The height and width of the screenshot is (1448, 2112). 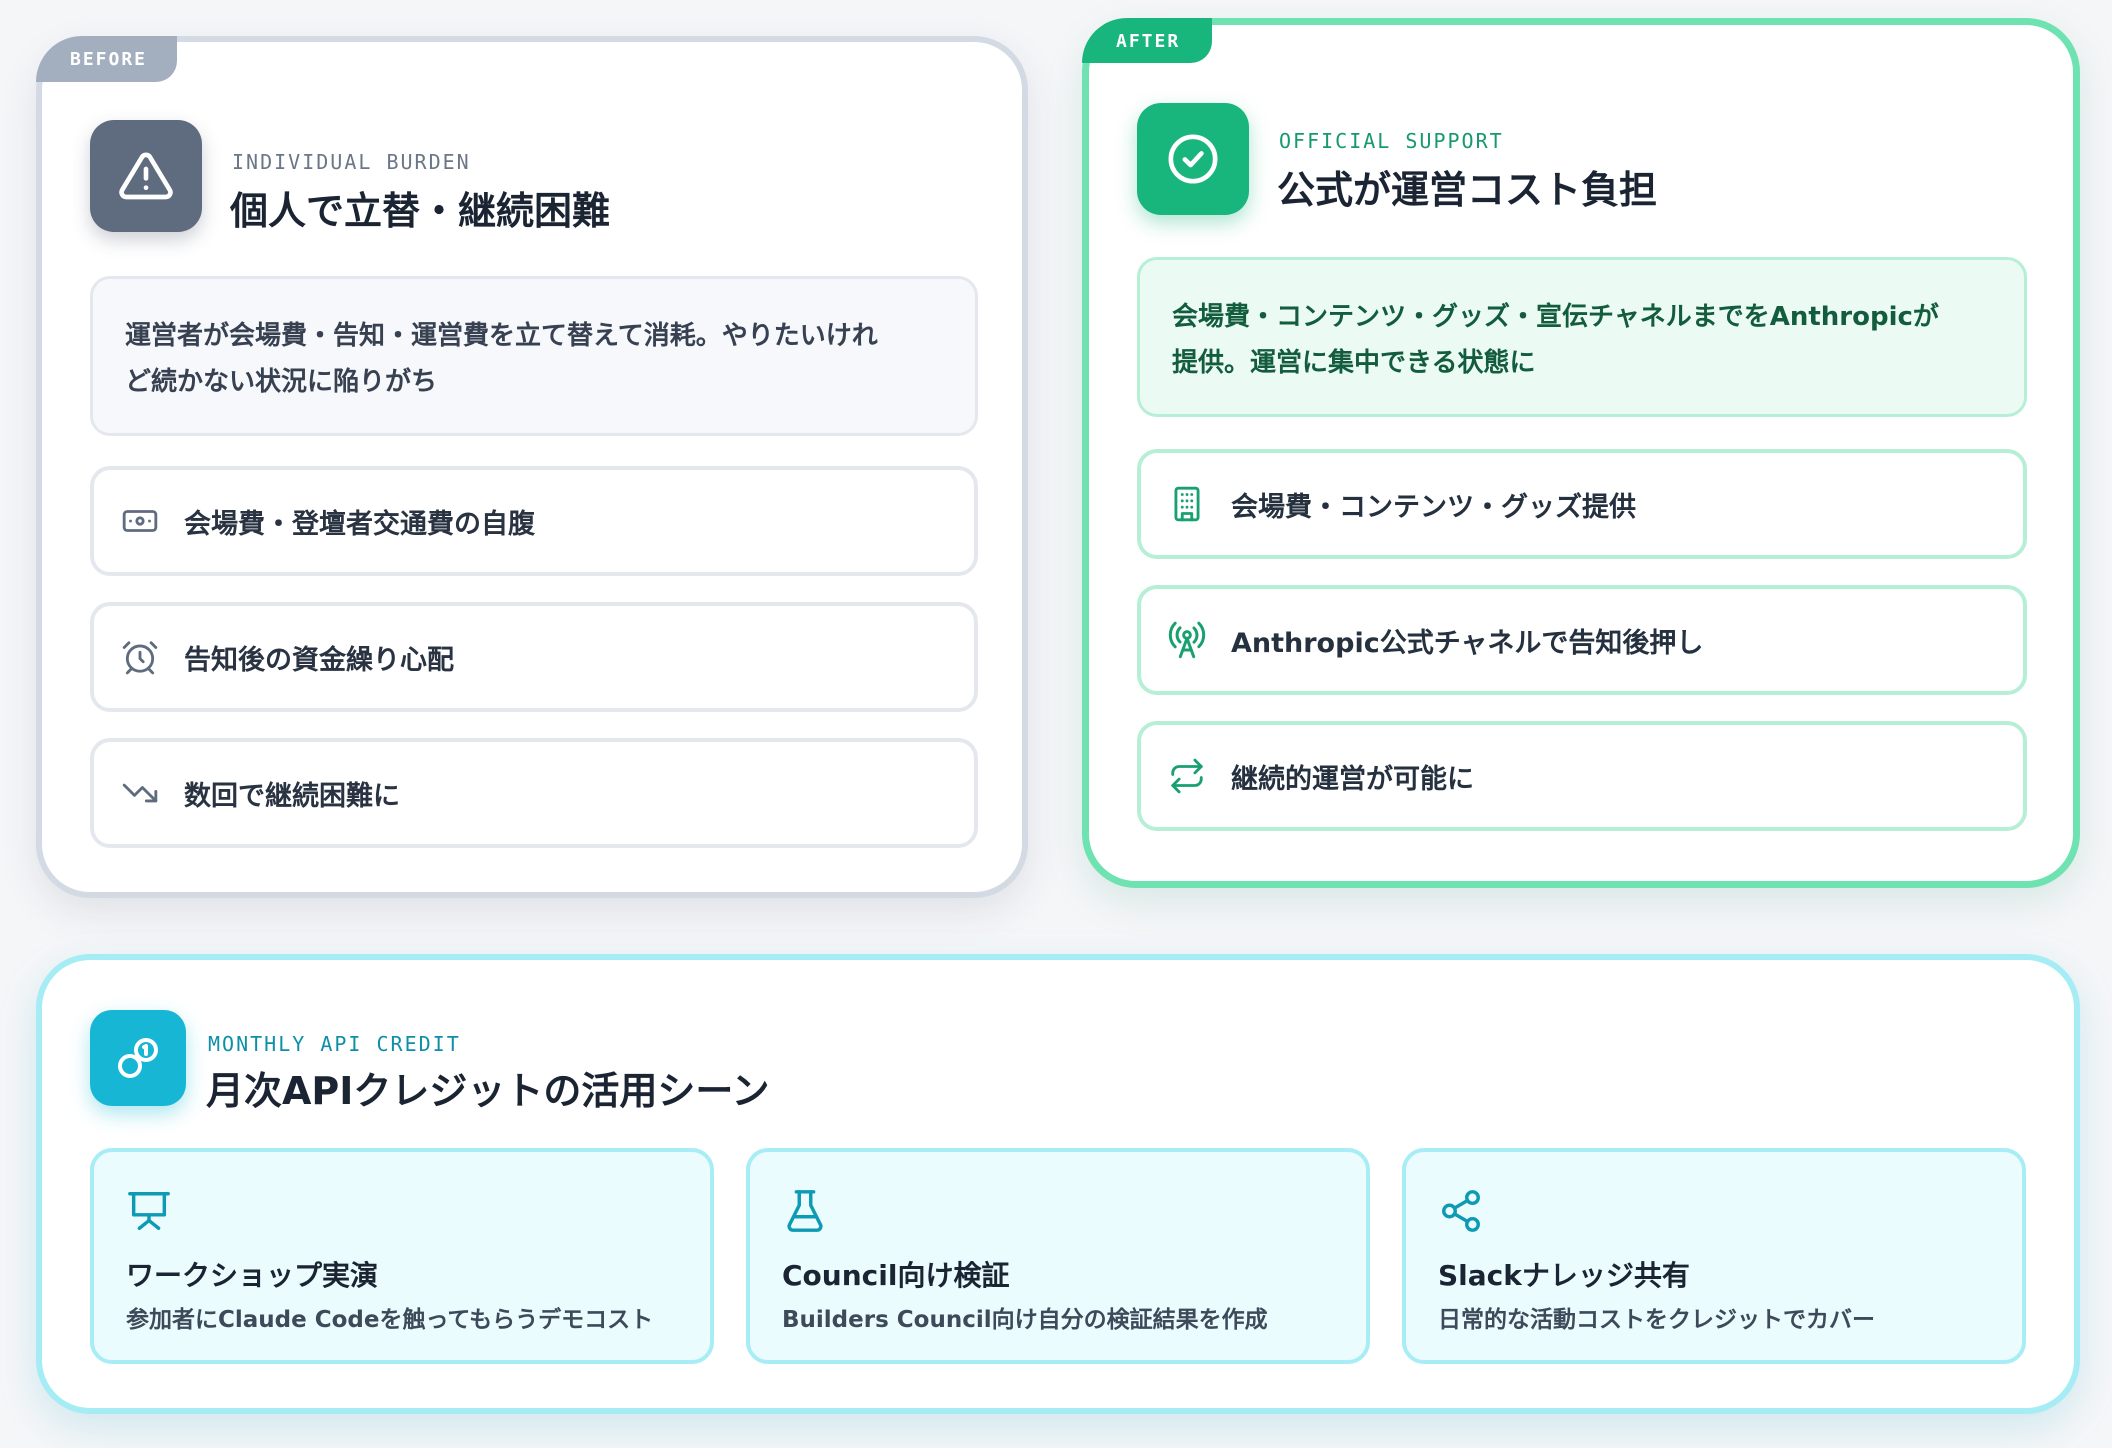 I want to click on before-item-difficulty: 数回で継続困難に, so click(x=534, y=793).